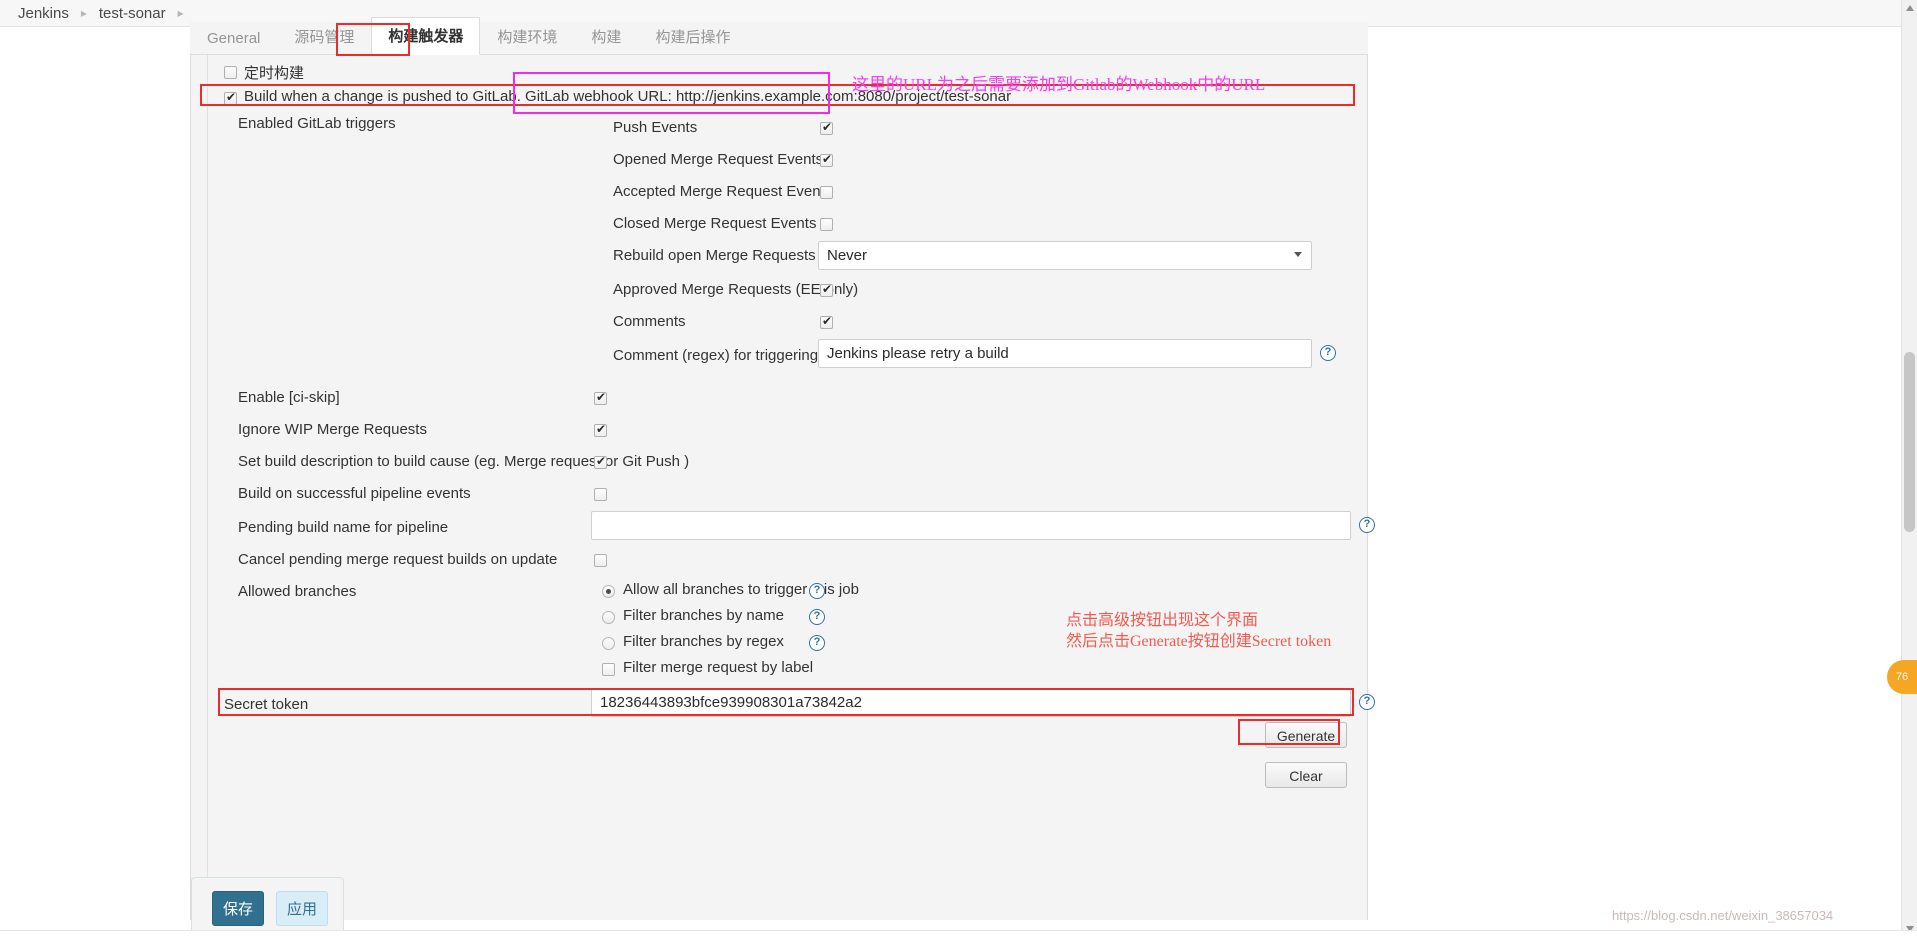 This screenshot has height=937, width=1917. Describe the element at coordinates (692, 36) in the screenshot. I see `tab-post-build-actions: 构建后操作` at that location.